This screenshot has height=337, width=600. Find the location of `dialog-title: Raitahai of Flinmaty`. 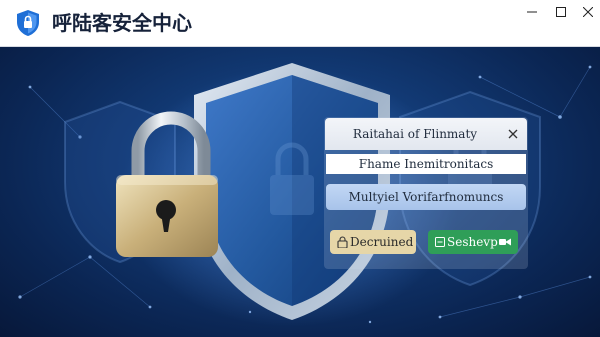

dialog-title: Raitahai of Flinmaty is located at coordinates (415, 134).